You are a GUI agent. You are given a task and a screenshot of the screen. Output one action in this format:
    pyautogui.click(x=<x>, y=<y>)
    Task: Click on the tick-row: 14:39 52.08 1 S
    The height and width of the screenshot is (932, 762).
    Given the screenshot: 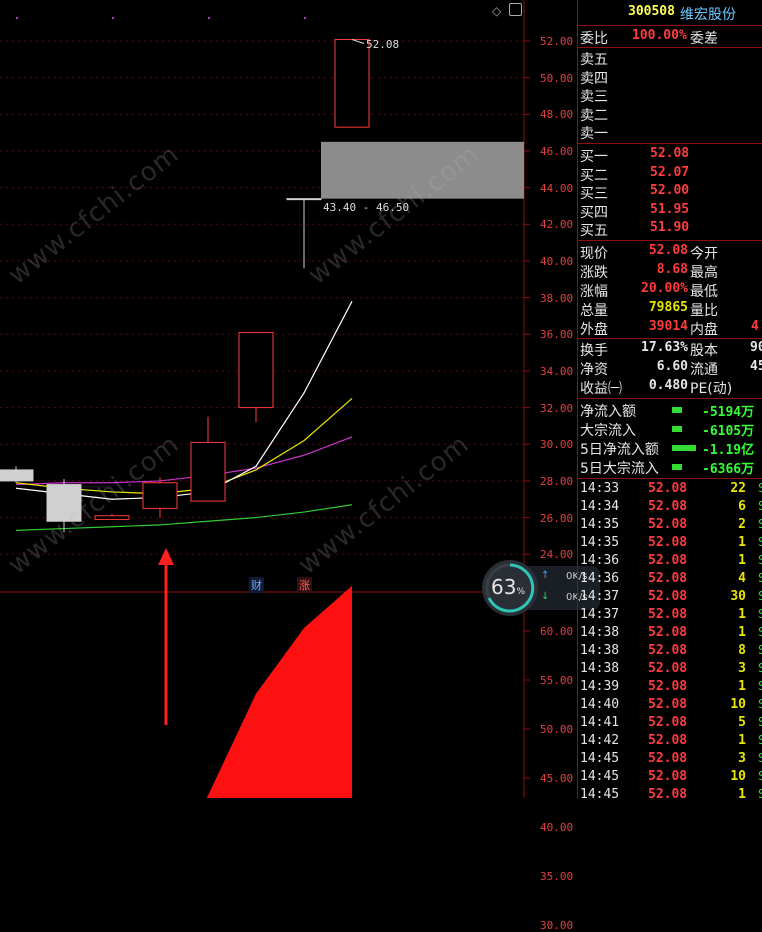 What is the action you would take?
    pyautogui.click(x=670, y=688)
    